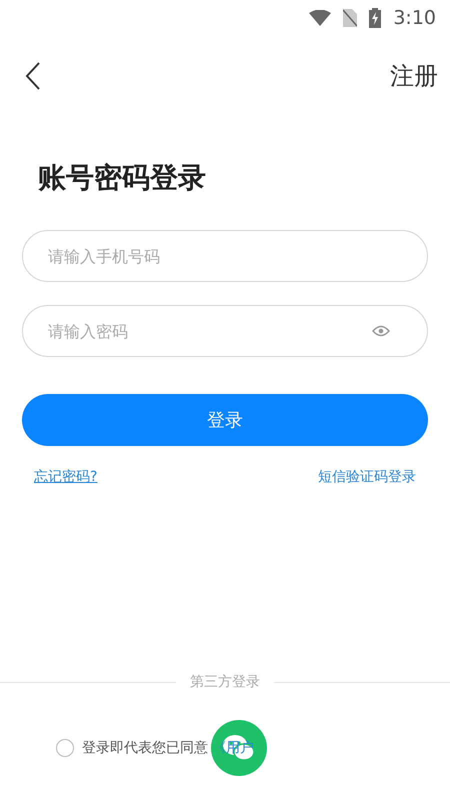 This screenshot has width=450, height=799. Describe the element at coordinates (145, 748) in the screenshot. I see `agreement-text: 登录即代表您已同意` at that location.